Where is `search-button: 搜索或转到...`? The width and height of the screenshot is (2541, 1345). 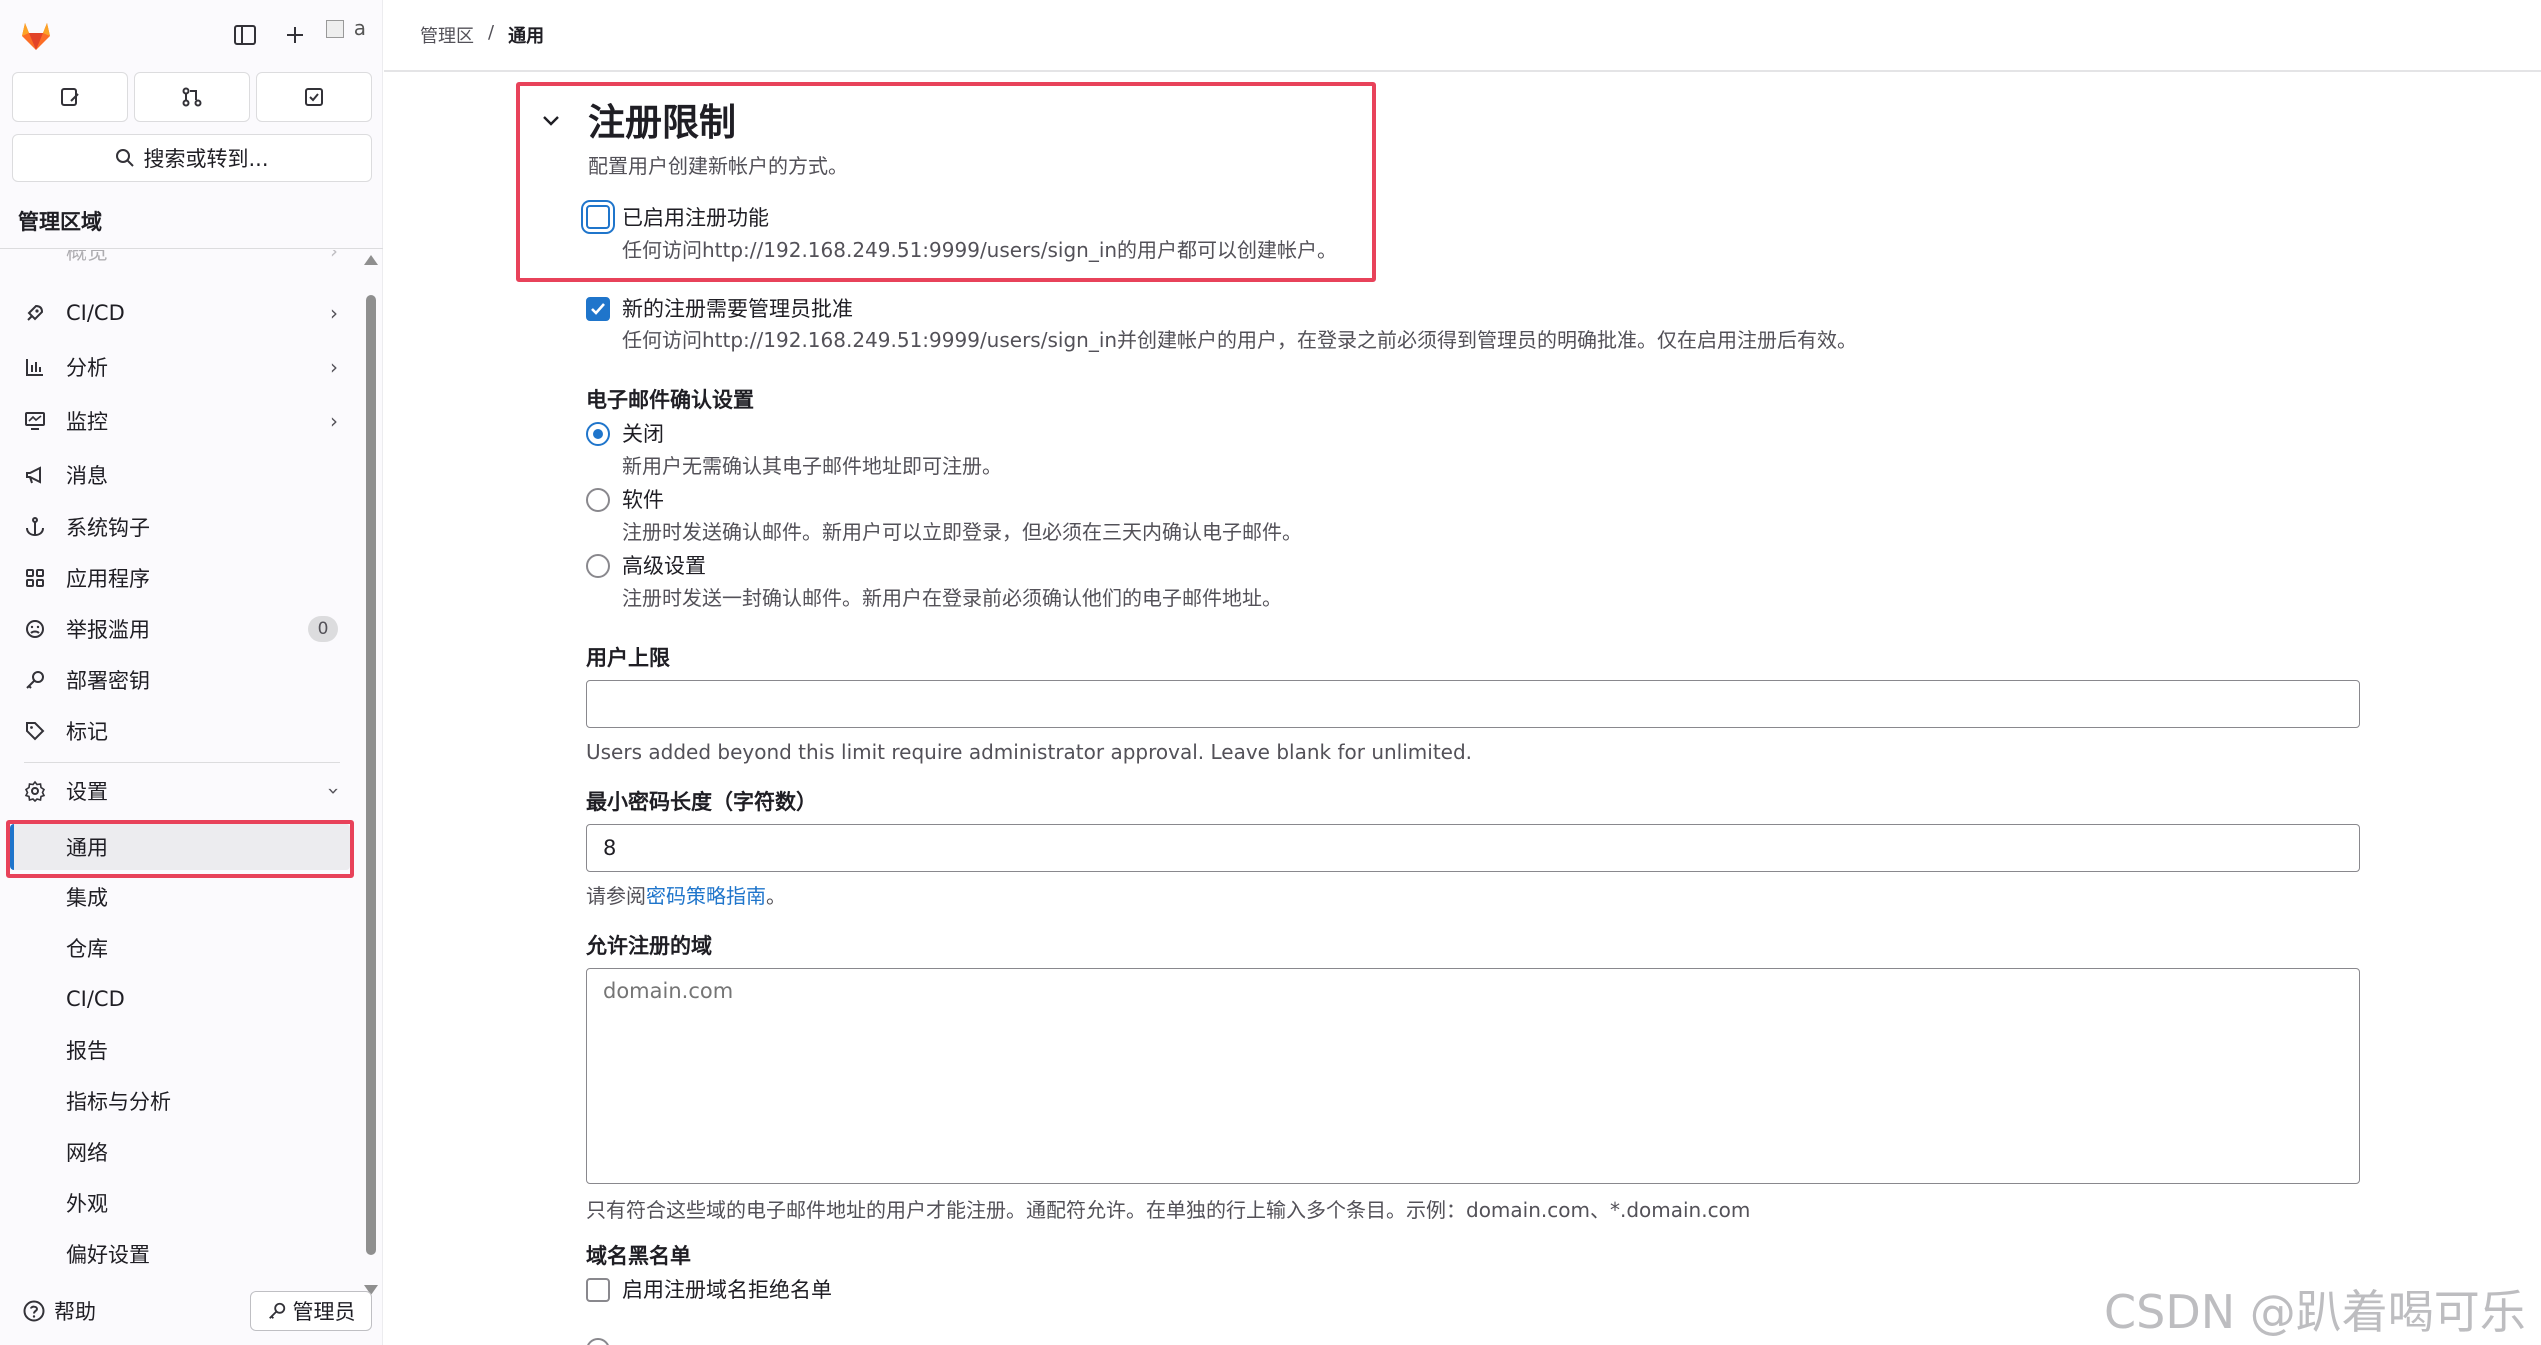
search-button: 搜索或转到... is located at coordinates (192, 158).